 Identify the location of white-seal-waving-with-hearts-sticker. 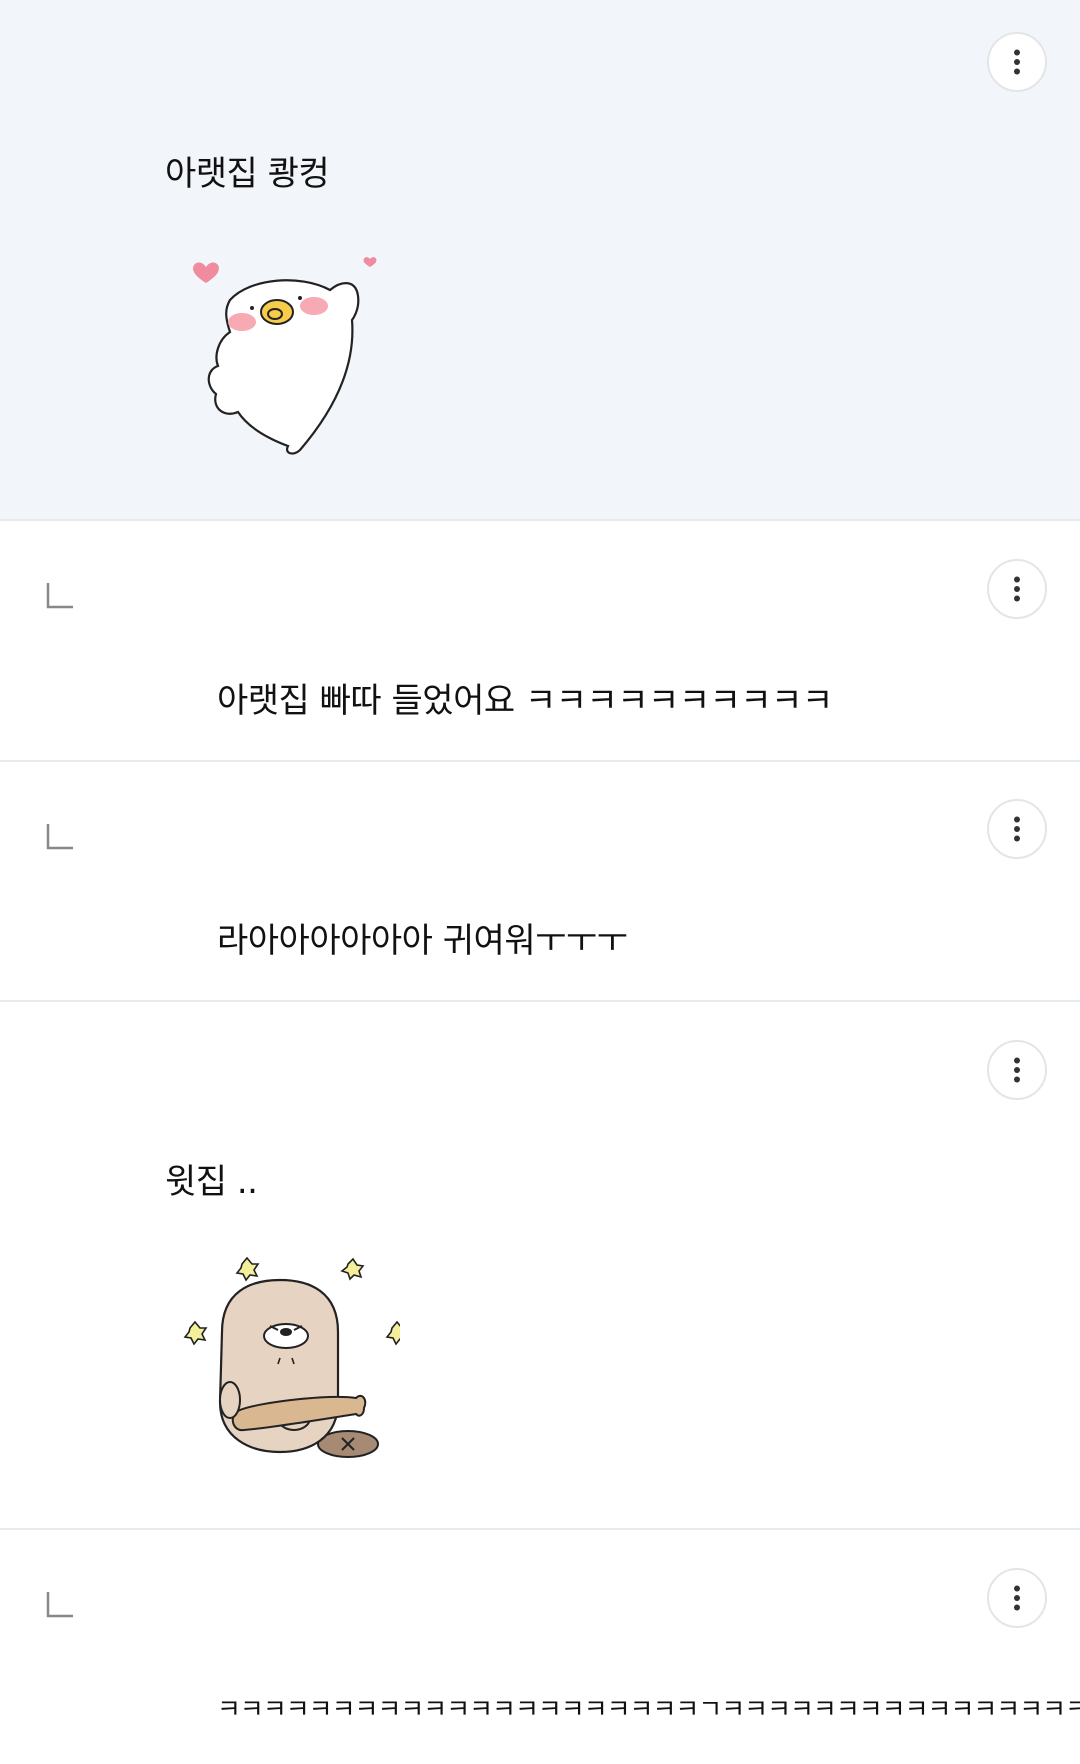
(295, 355).